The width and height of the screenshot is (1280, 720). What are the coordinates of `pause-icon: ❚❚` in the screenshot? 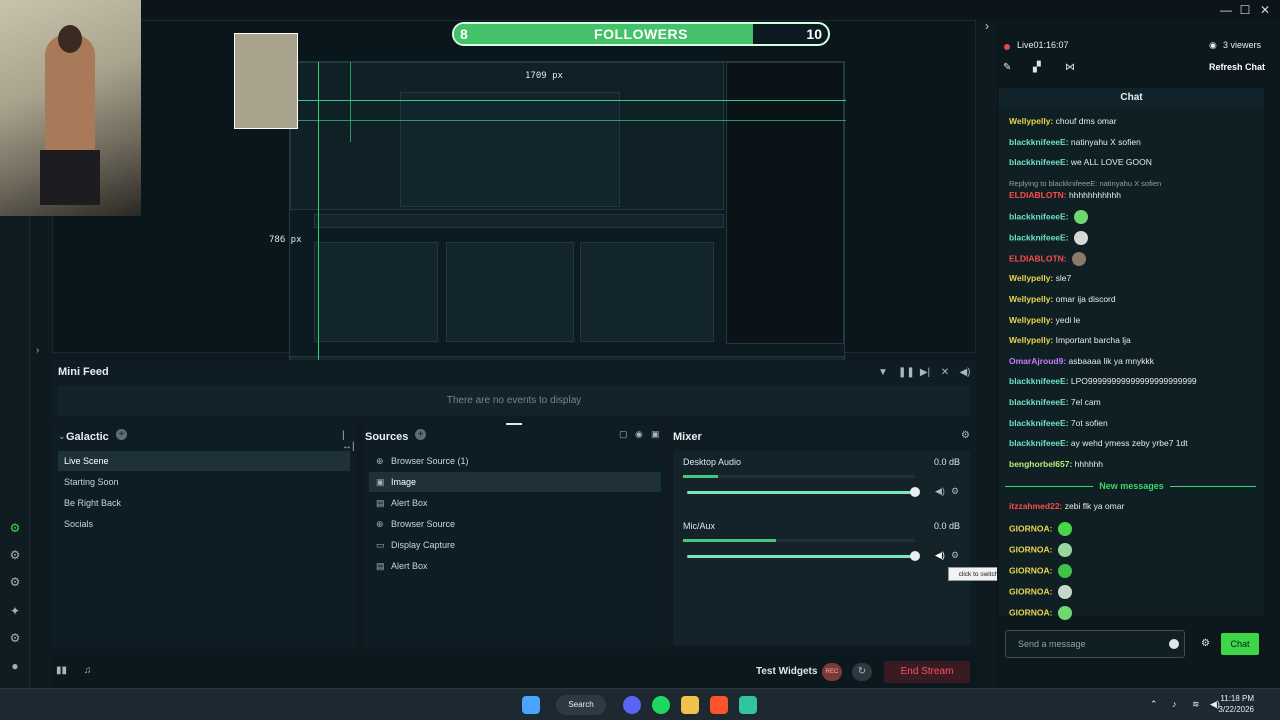 It's located at (906, 373).